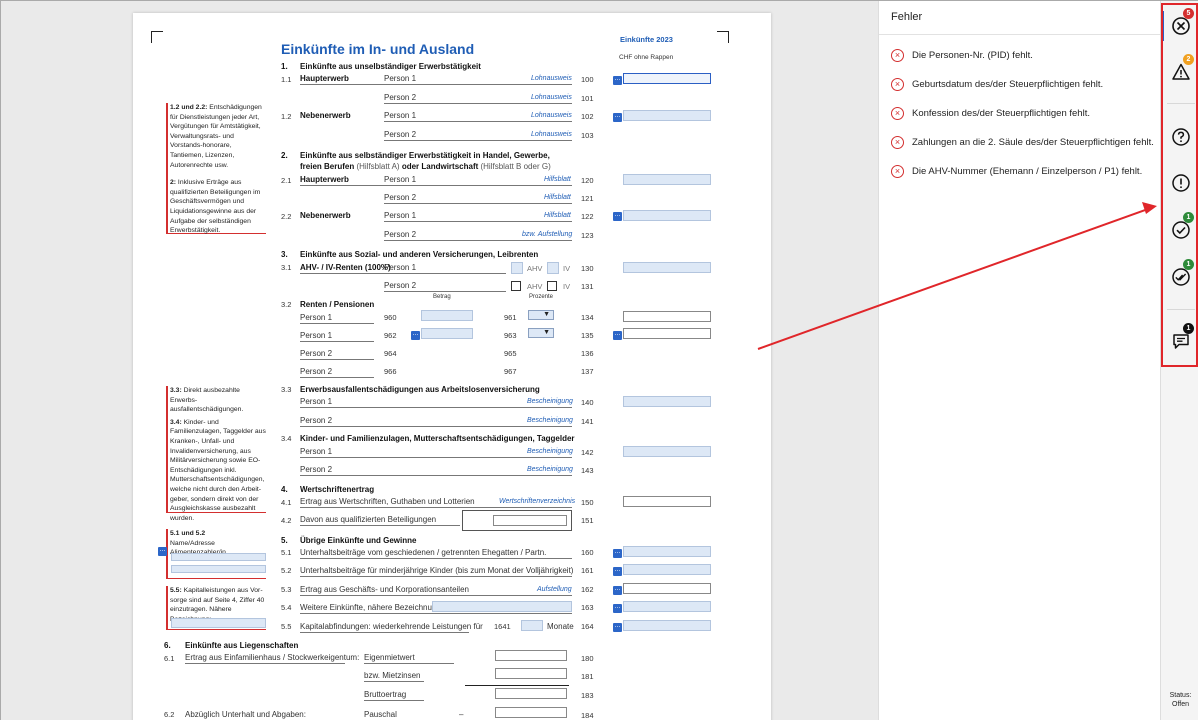 This screenshot has height=720, width=1198. Describe the element at coordinates (390, 353) in the screenshot. I see `code-964: 964` at that location.